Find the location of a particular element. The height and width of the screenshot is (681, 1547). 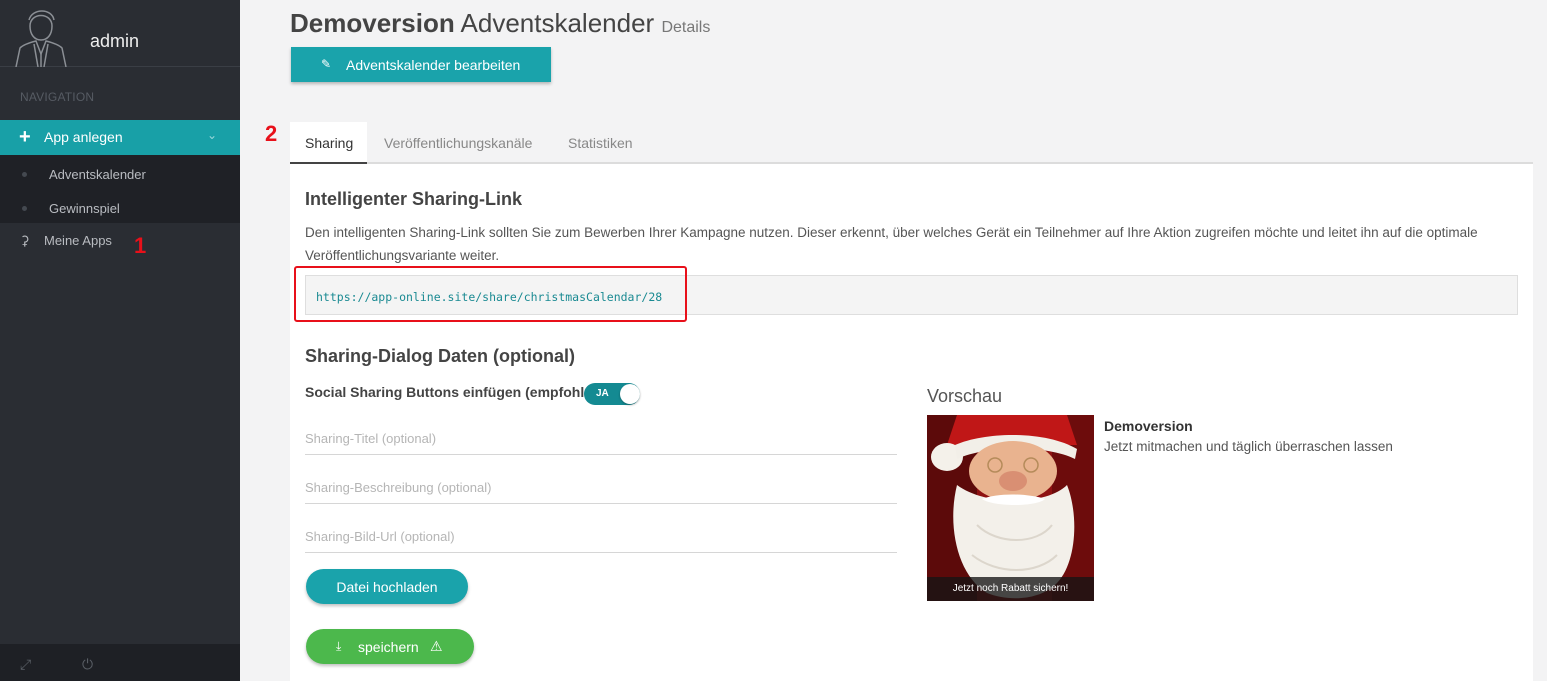

sidebar-item-label: Meine Apps is located at coordinates (78, 240).